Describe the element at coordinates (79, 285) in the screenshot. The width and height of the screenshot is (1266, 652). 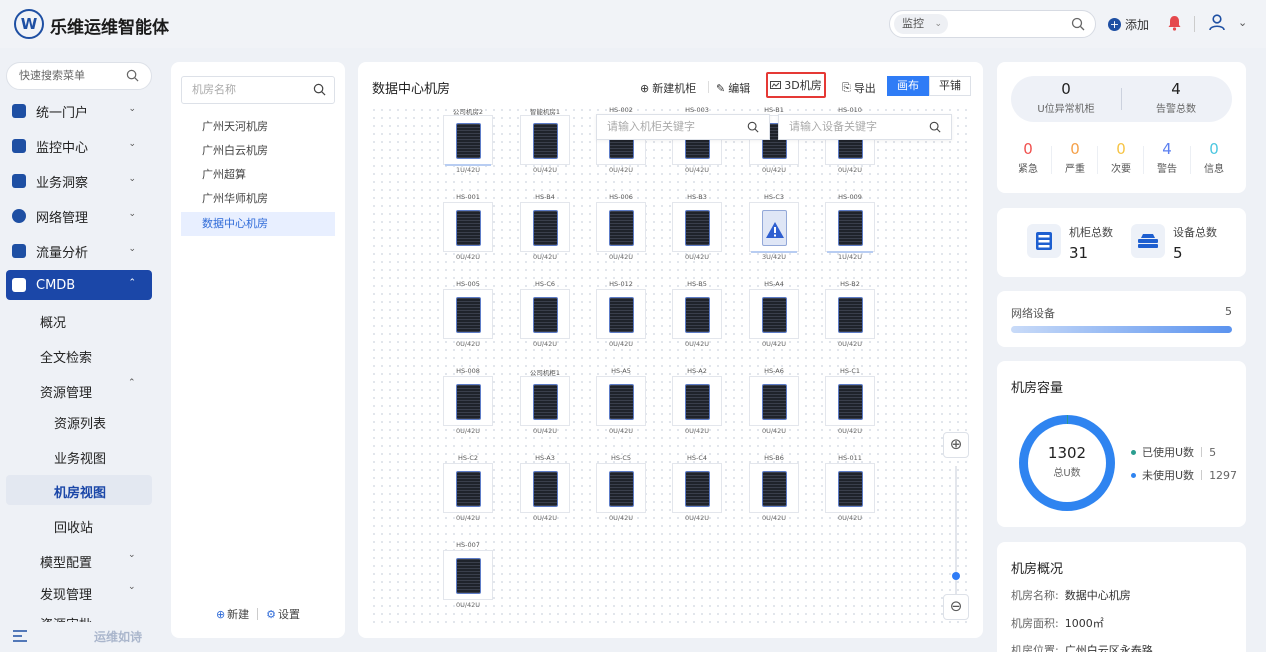
I see `sidebar-item-cmdb: CMDB ⌃` at that location.